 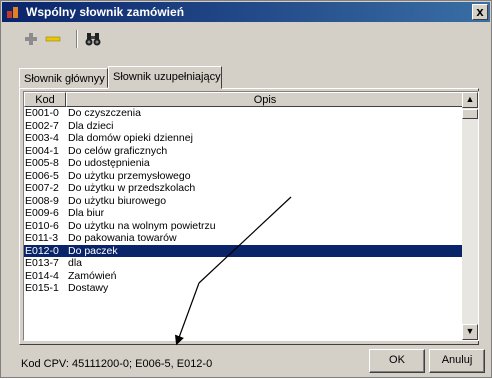 I want to click on row-code: E012-0, so click(x=42, y=250).